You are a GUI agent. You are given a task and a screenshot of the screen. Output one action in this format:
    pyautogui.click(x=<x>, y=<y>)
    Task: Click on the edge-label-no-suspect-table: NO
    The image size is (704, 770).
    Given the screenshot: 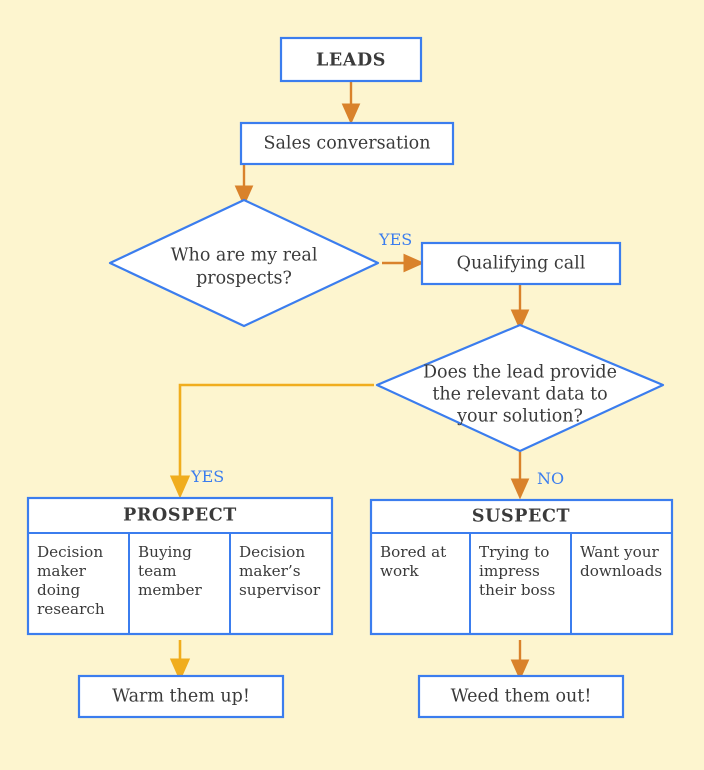 What is the action you would take?
    pyautogui.click(x=550, y=478)
    